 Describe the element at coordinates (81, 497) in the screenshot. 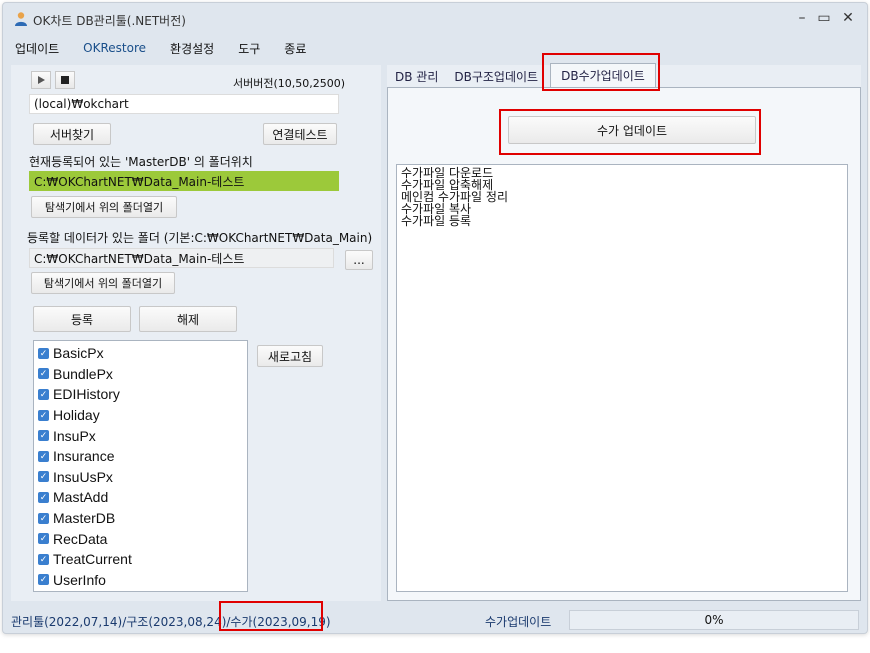

I see `db-label: MastAdd` at that location.